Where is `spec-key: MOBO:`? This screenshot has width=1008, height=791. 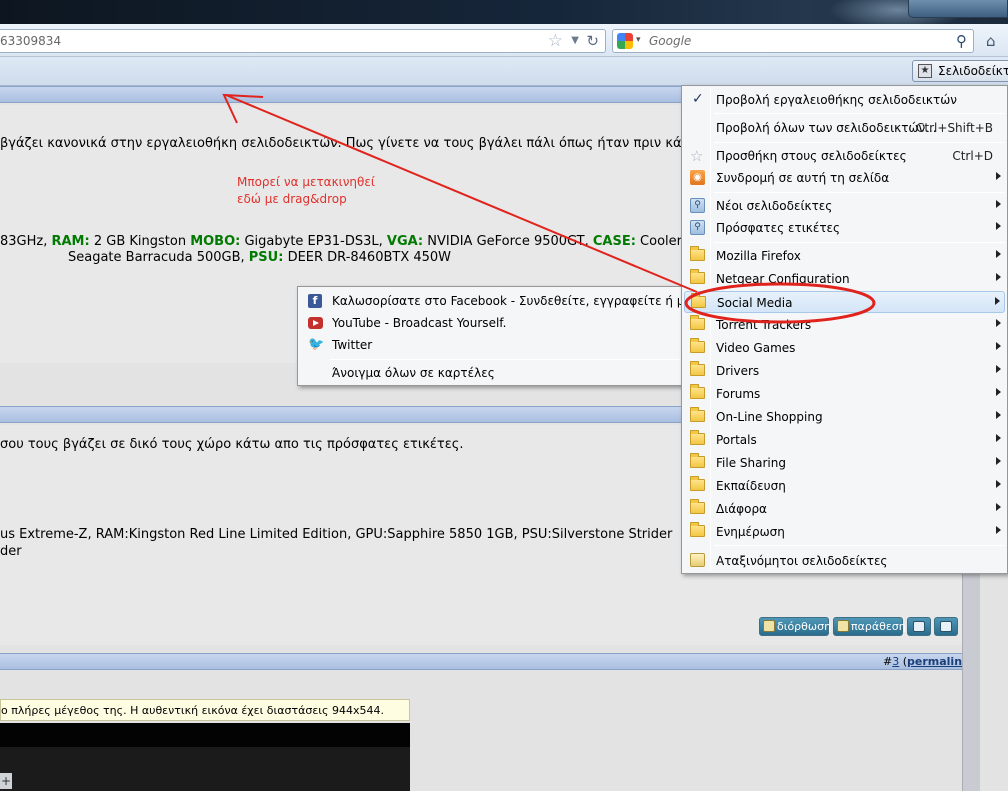
spec-key: MOBO: is located at coordinates (215, 241).